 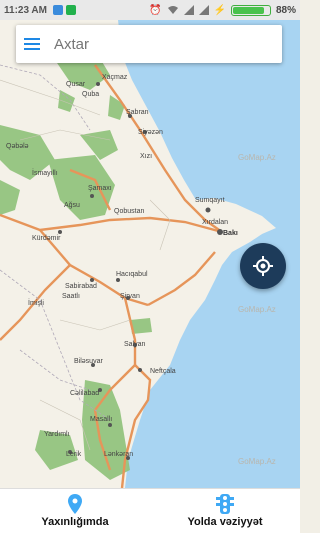 I want to click on label-masalli: Masallı, so click(x=101, y=419).